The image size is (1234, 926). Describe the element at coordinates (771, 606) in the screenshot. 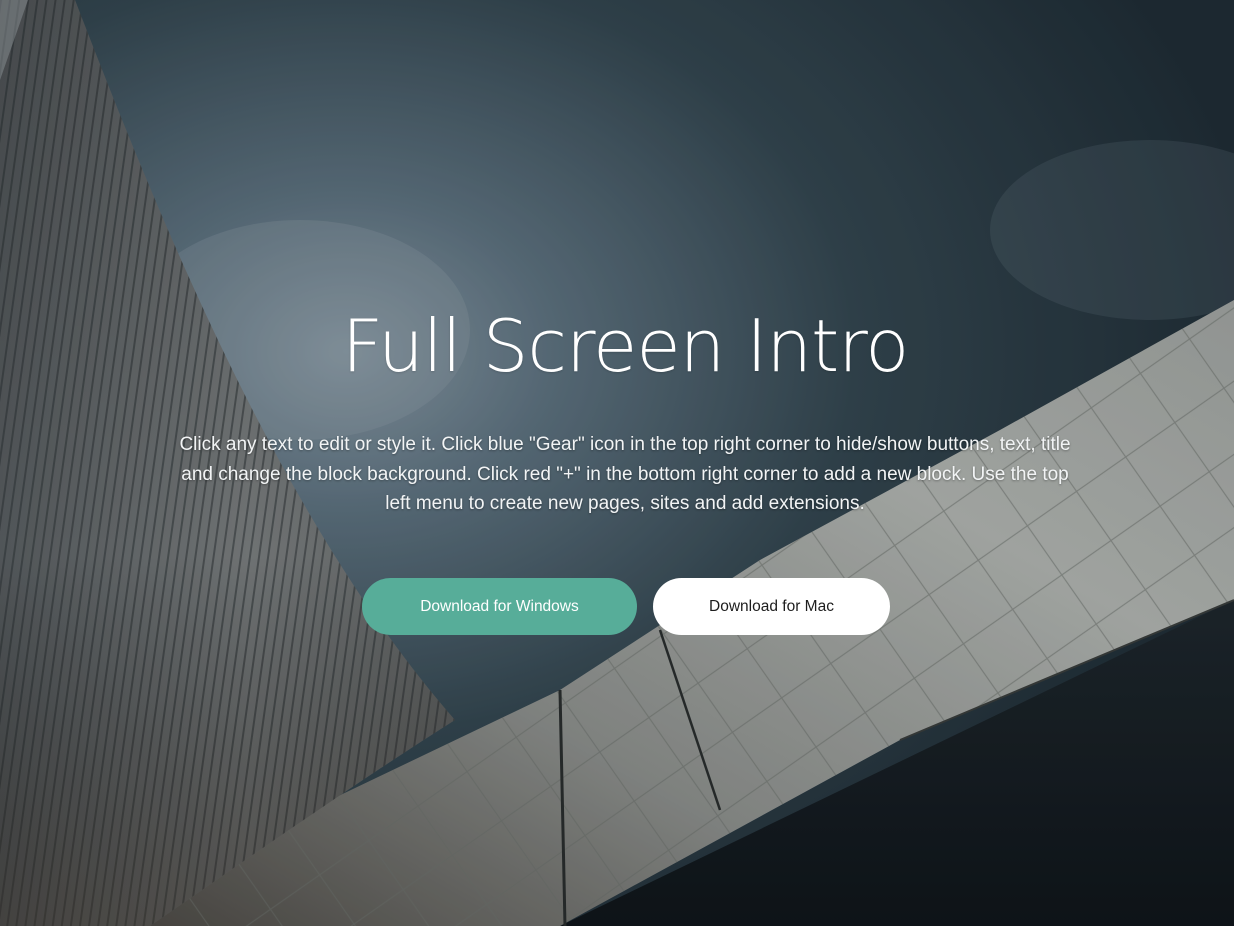

I see `download-mac-button: Download for Mac` at that location.